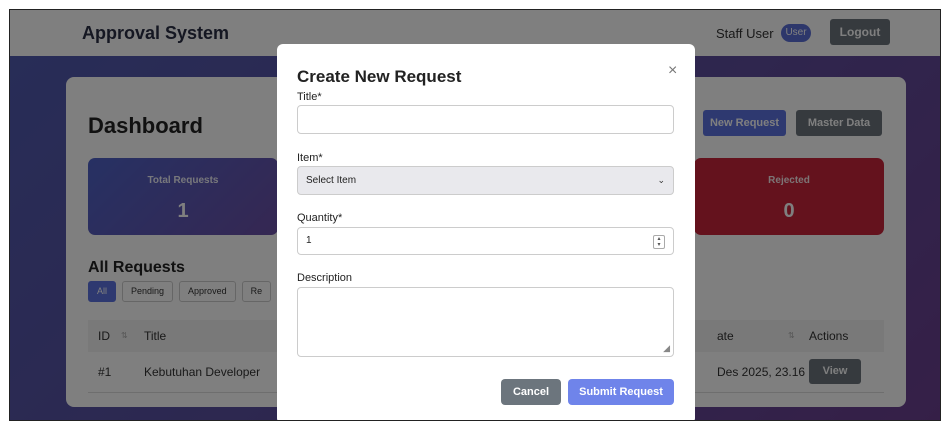 The height and width of the screenshot is (423, 946). Describe the element at coordinates (531, 392) in the screenshot. I see `cancel-button: Cancel` at that location.